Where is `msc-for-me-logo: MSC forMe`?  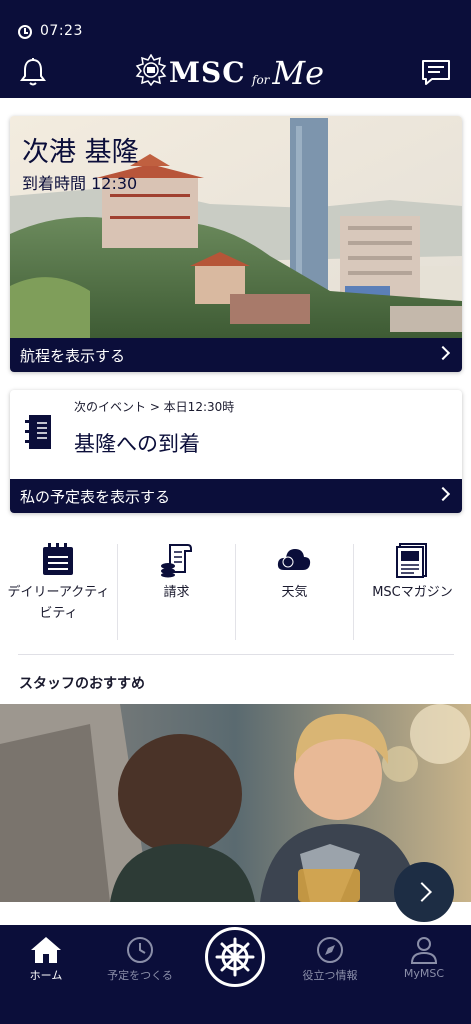
msc-for-me-logo: MSC forMe is located at coordinates (237, 72).